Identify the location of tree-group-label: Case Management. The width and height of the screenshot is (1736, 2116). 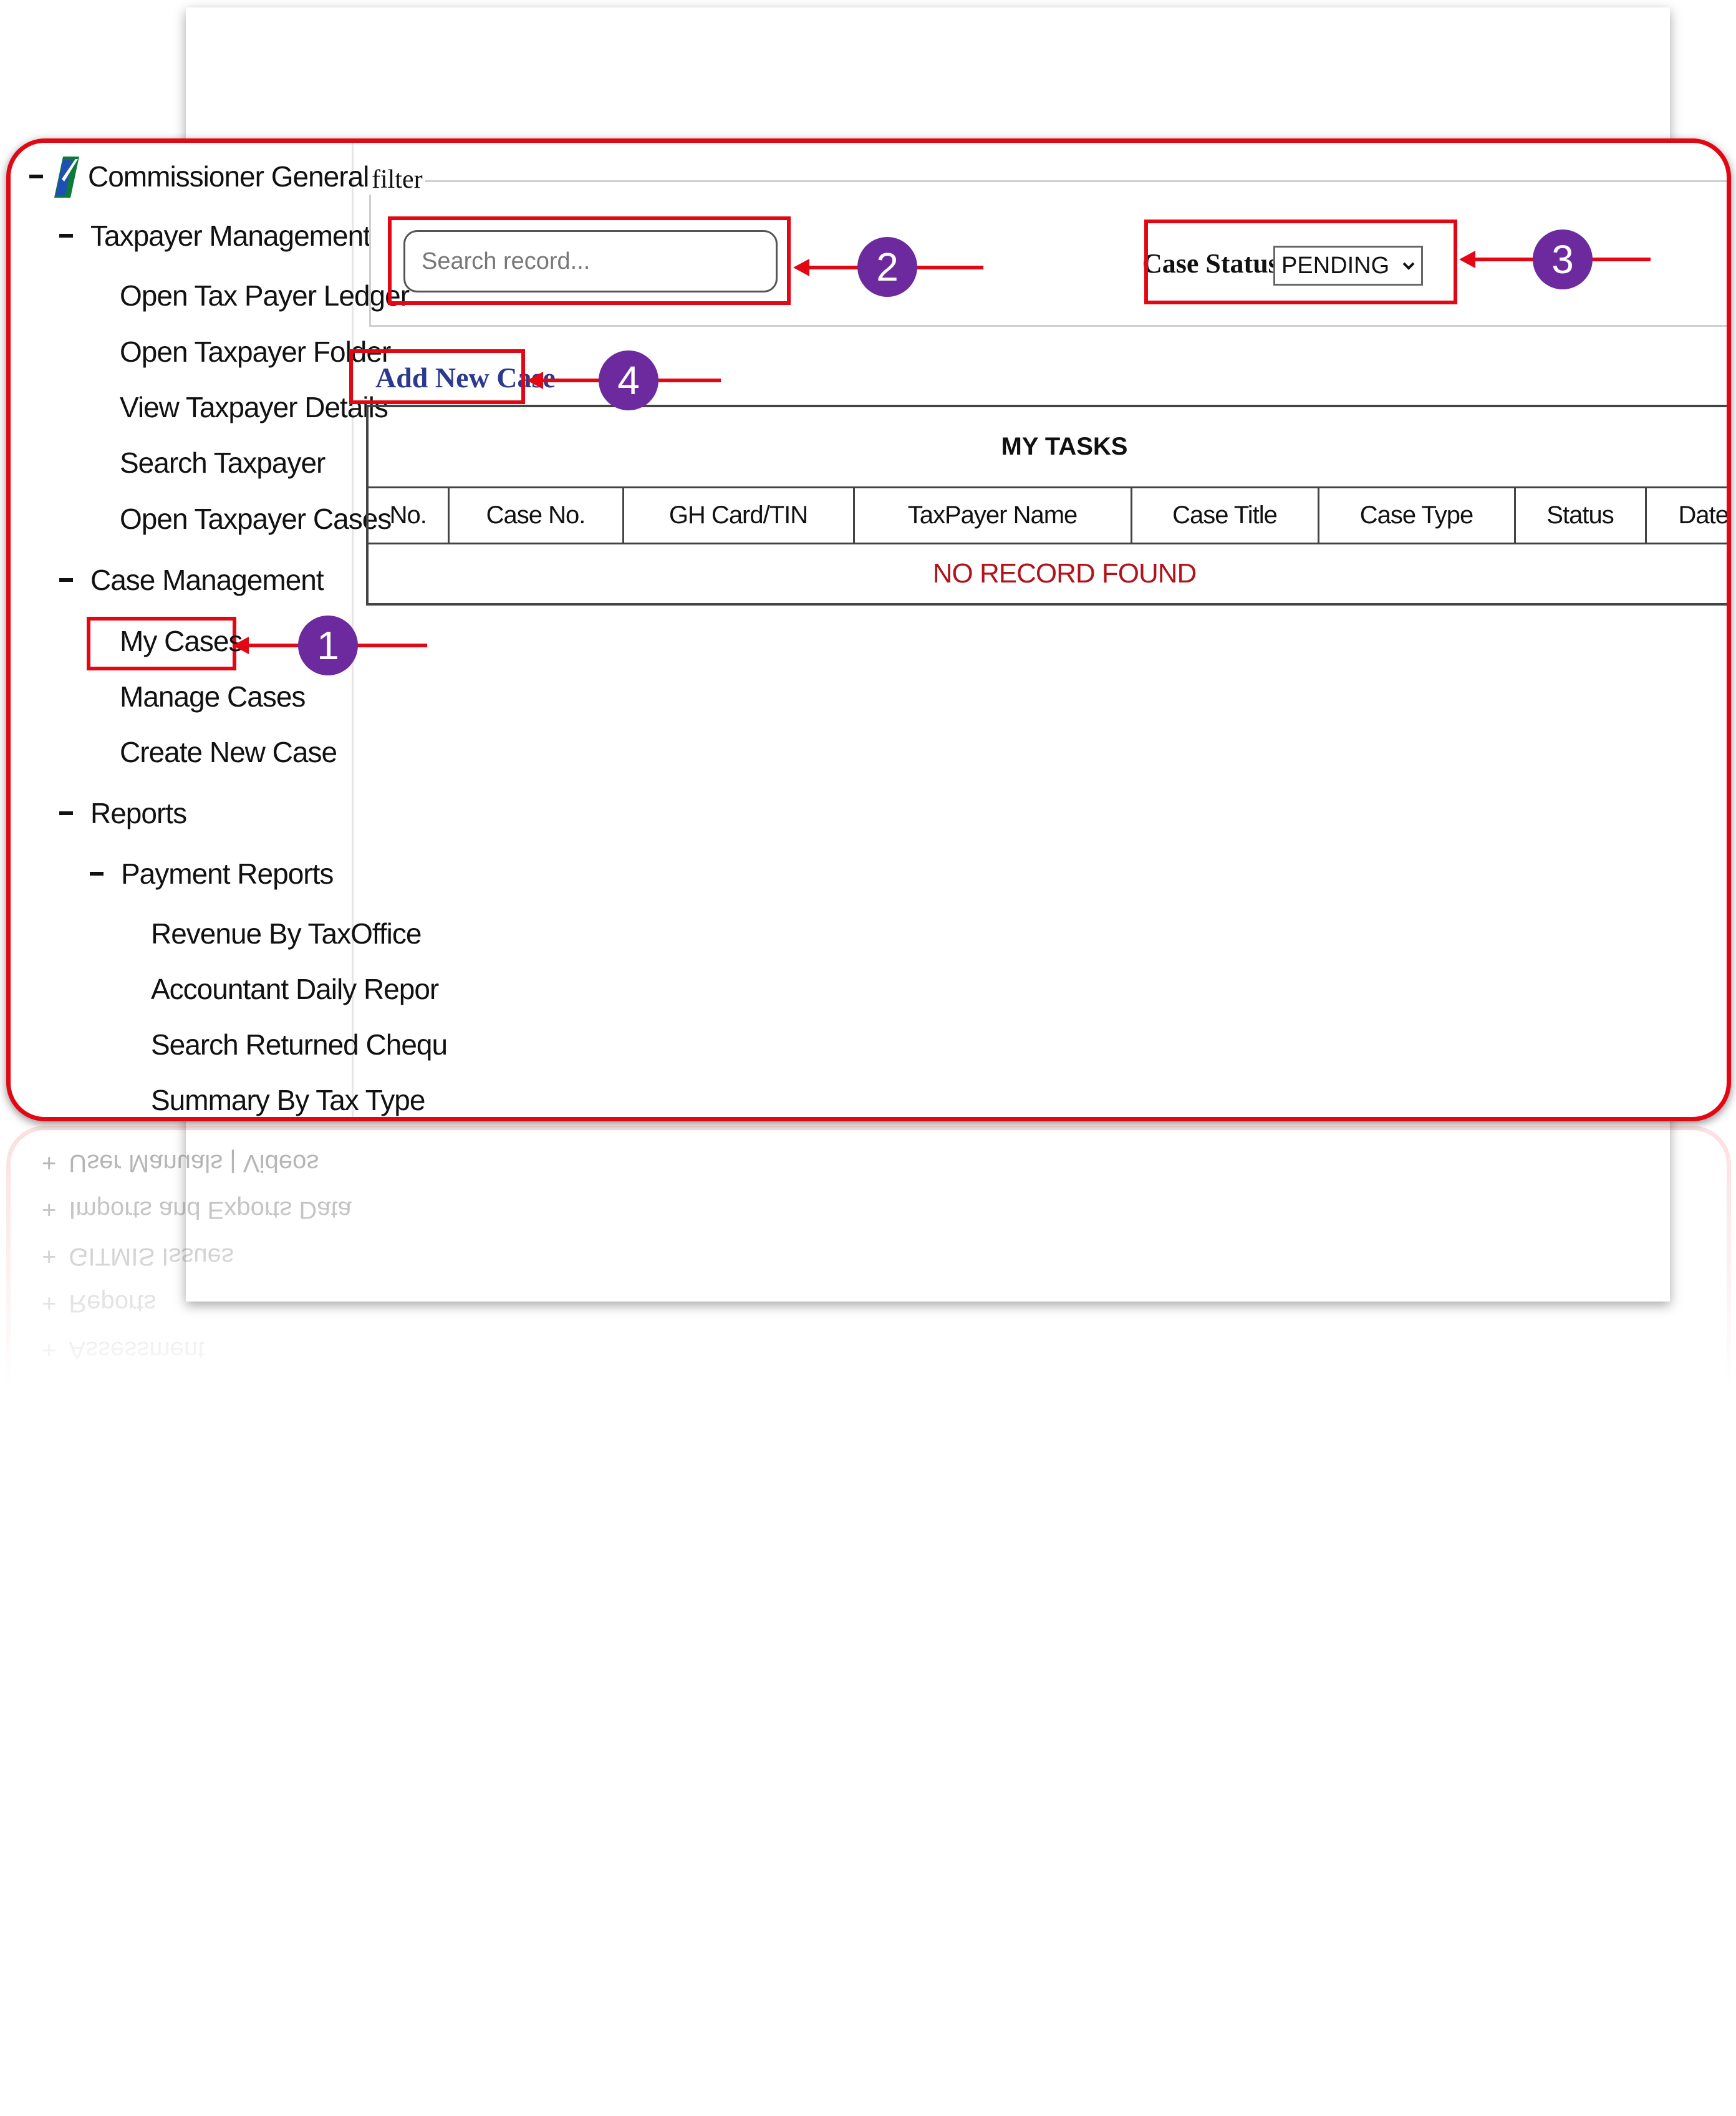
(207, 580).